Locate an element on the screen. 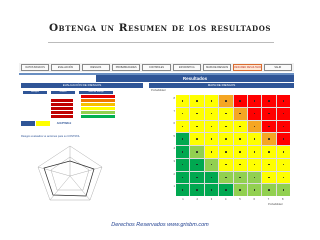 Image resolution: width=320 pixels, height=240 pixels. toolbar-tab: ESTADISTICA is located at coordinates (186, 67).